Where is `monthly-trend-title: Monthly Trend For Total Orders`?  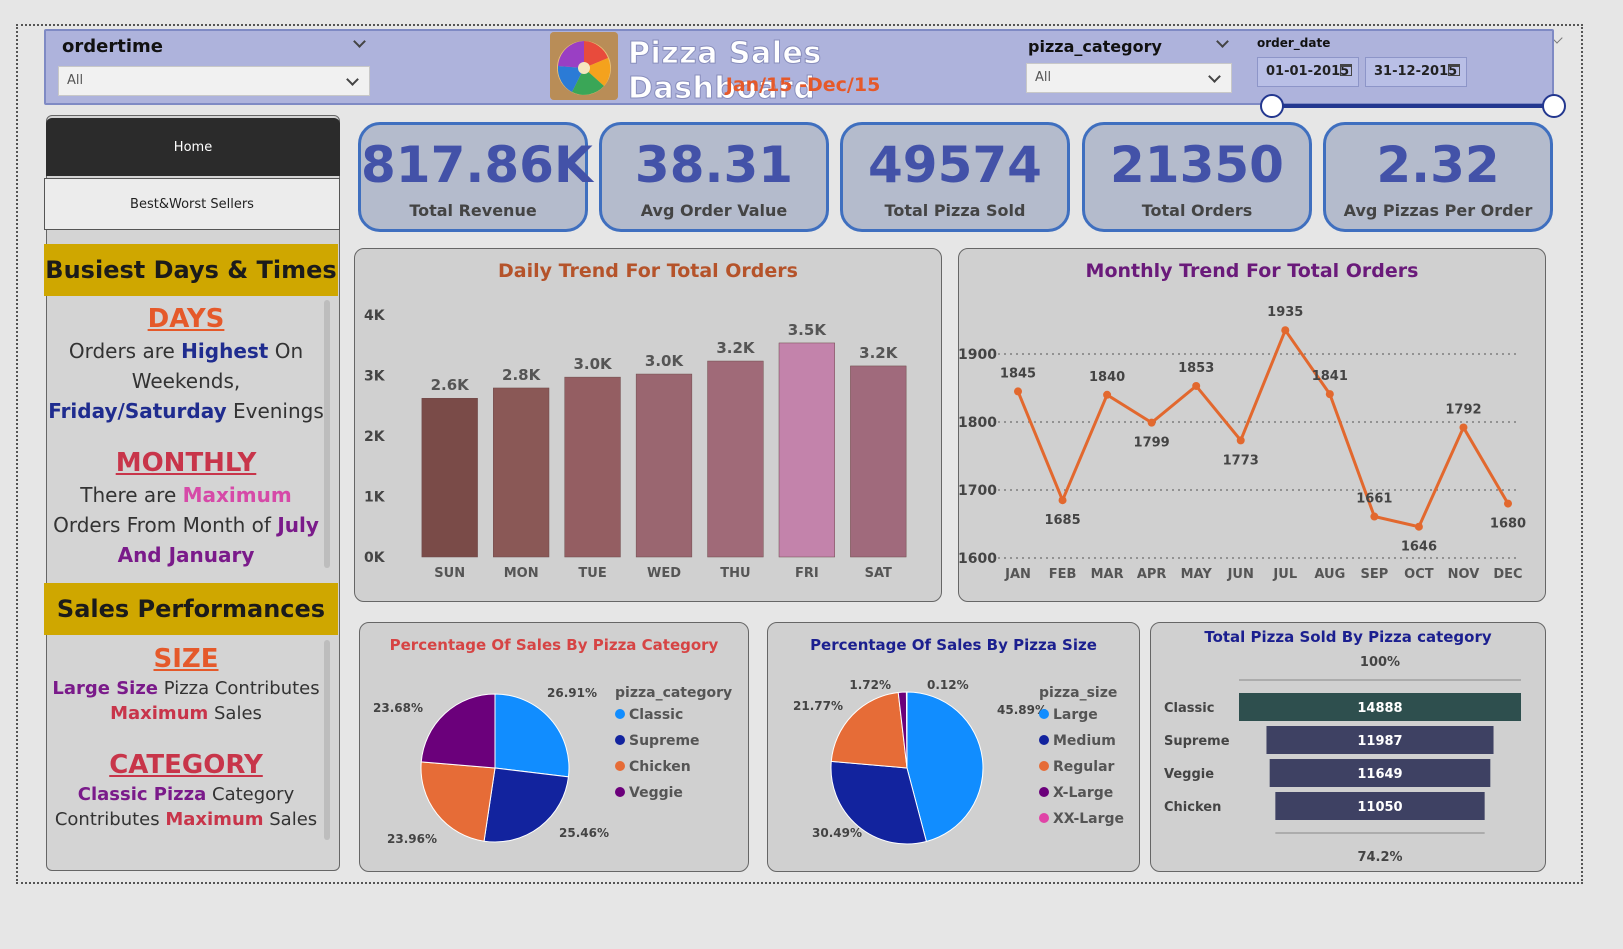 monthly-trend-title: Monthly Trend For Total Orders is located at coordinates (1252, 271).